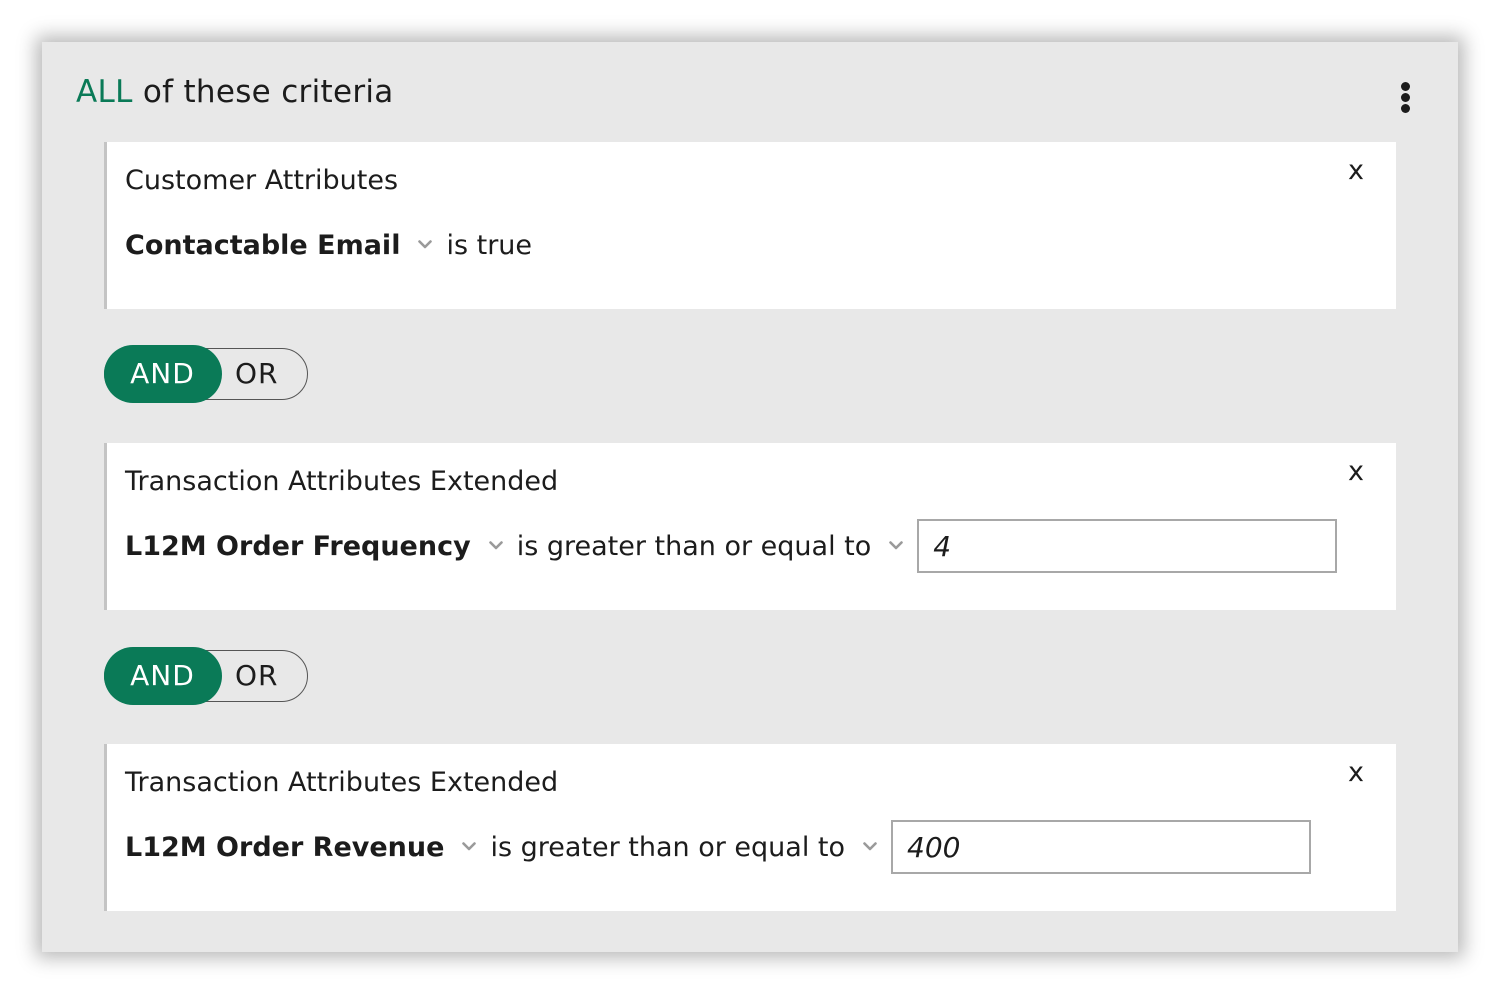 Image resolution: width=1501 pixels, height=1001 pixels. I want to click on group-header-suffix: of these criteria, so click(268, 92).